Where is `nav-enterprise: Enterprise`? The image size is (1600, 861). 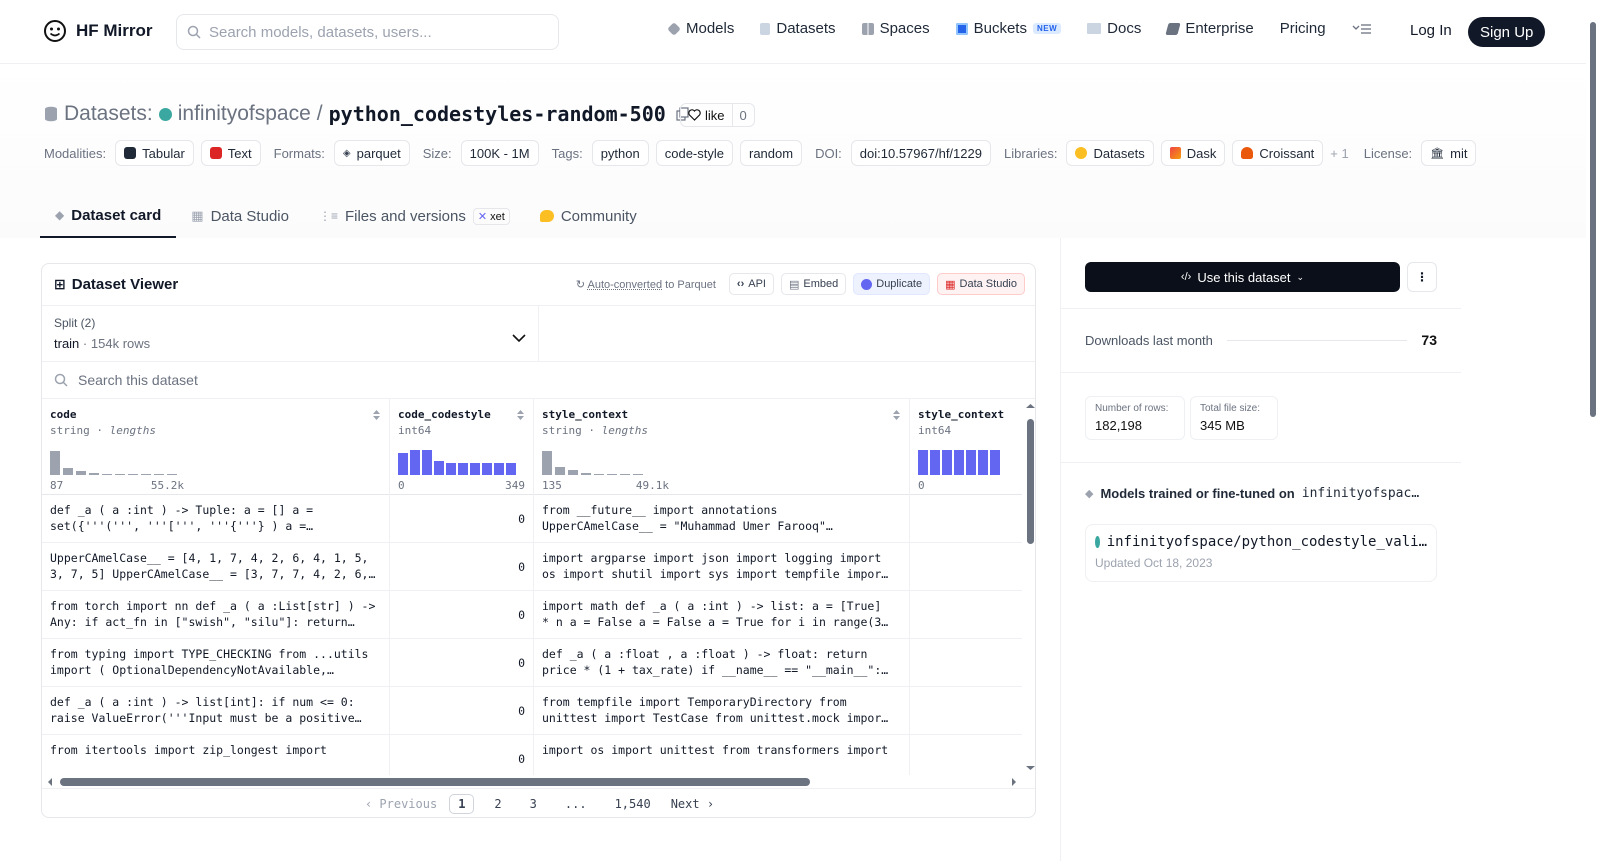 nav-enterprise: Enterprise is located at coordinates (1209, 28).